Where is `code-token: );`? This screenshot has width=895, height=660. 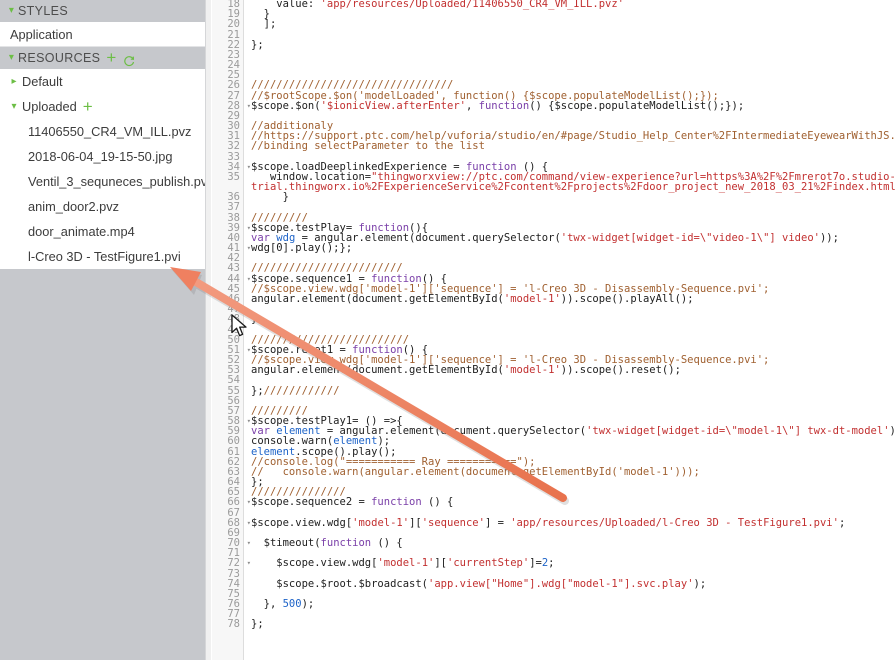
code-token: ); is located at coordinates (700, 583).